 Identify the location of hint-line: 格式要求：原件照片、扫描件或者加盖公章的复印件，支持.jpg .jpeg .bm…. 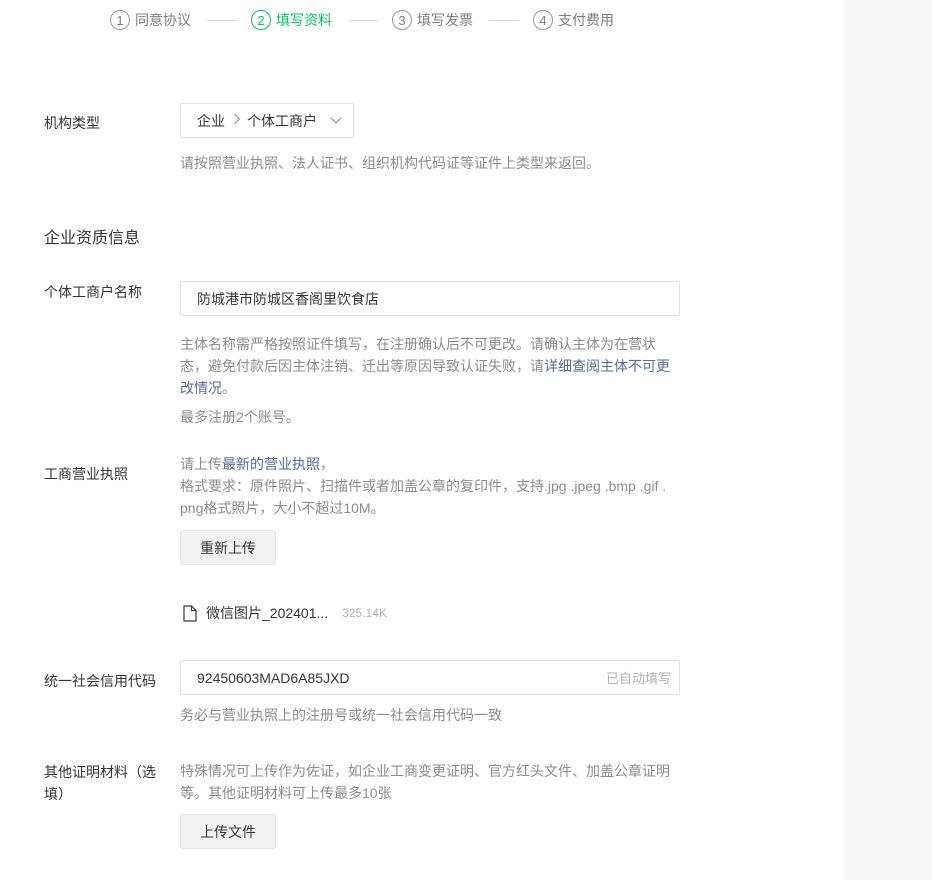
(423, 486).